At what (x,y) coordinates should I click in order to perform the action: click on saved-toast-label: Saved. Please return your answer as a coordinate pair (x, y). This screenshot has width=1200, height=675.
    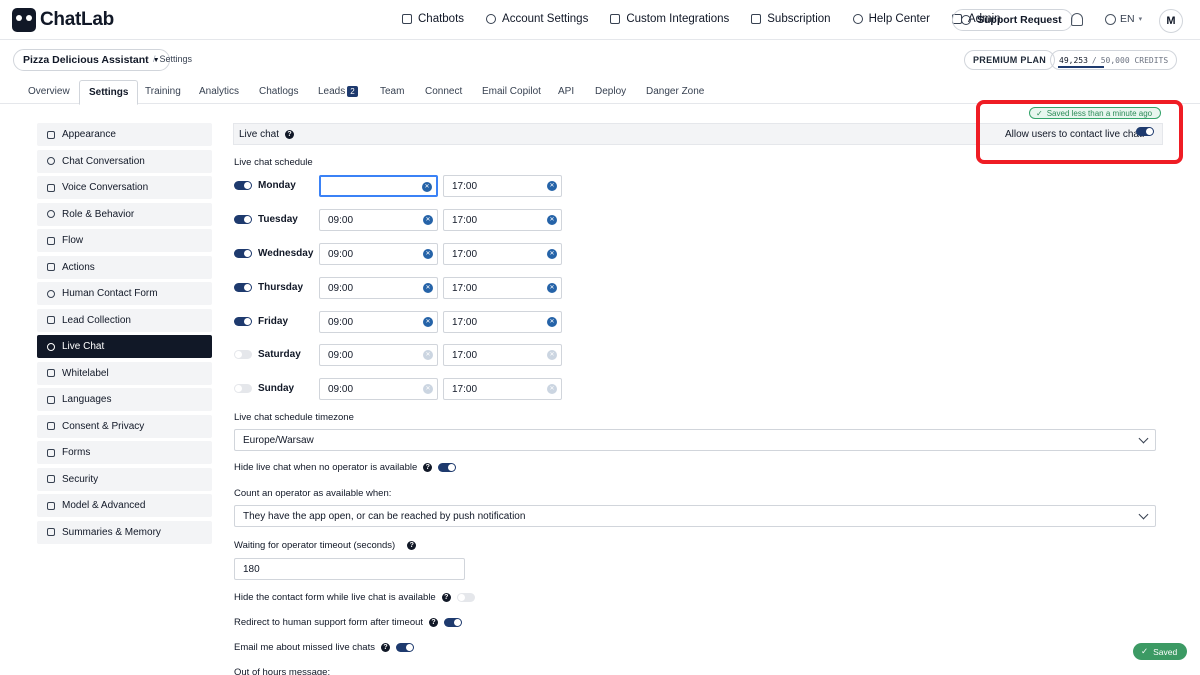
    Looking at the image, I should click on (1165, 651).